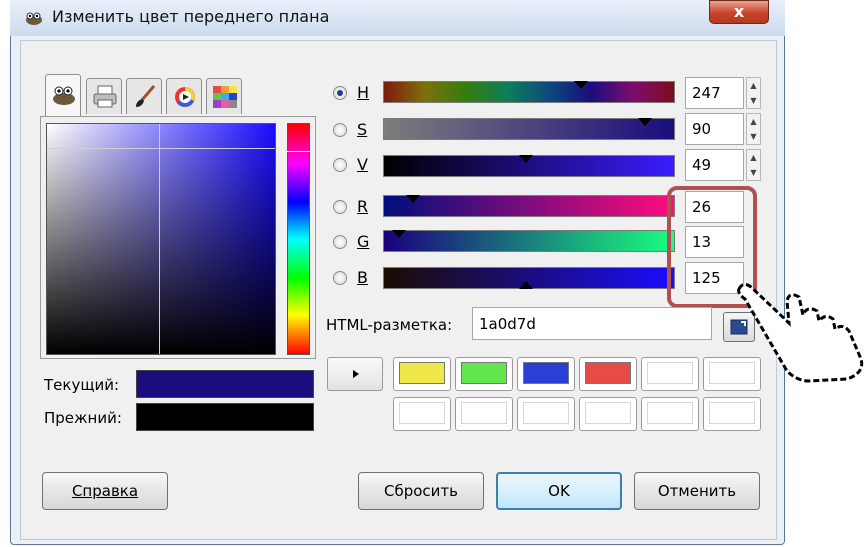 The height and width of the screenshot is (547, 867). What do you see at coordinates (340, 207) in the screenshot?
I see `radio-r` at bounding box center [340, 207].